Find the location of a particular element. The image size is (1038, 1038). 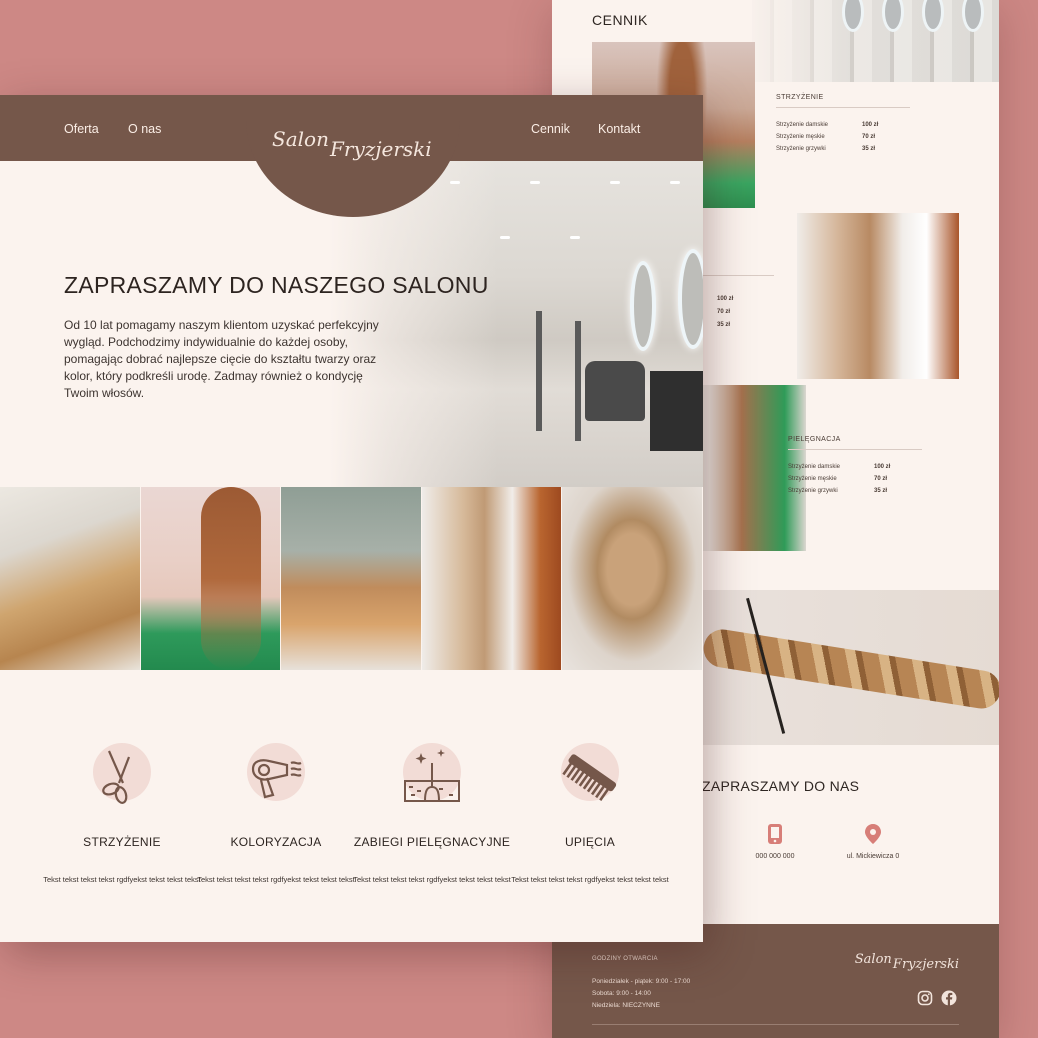

nav-link-cennik: Cennik is located at coordinates (550, 129).